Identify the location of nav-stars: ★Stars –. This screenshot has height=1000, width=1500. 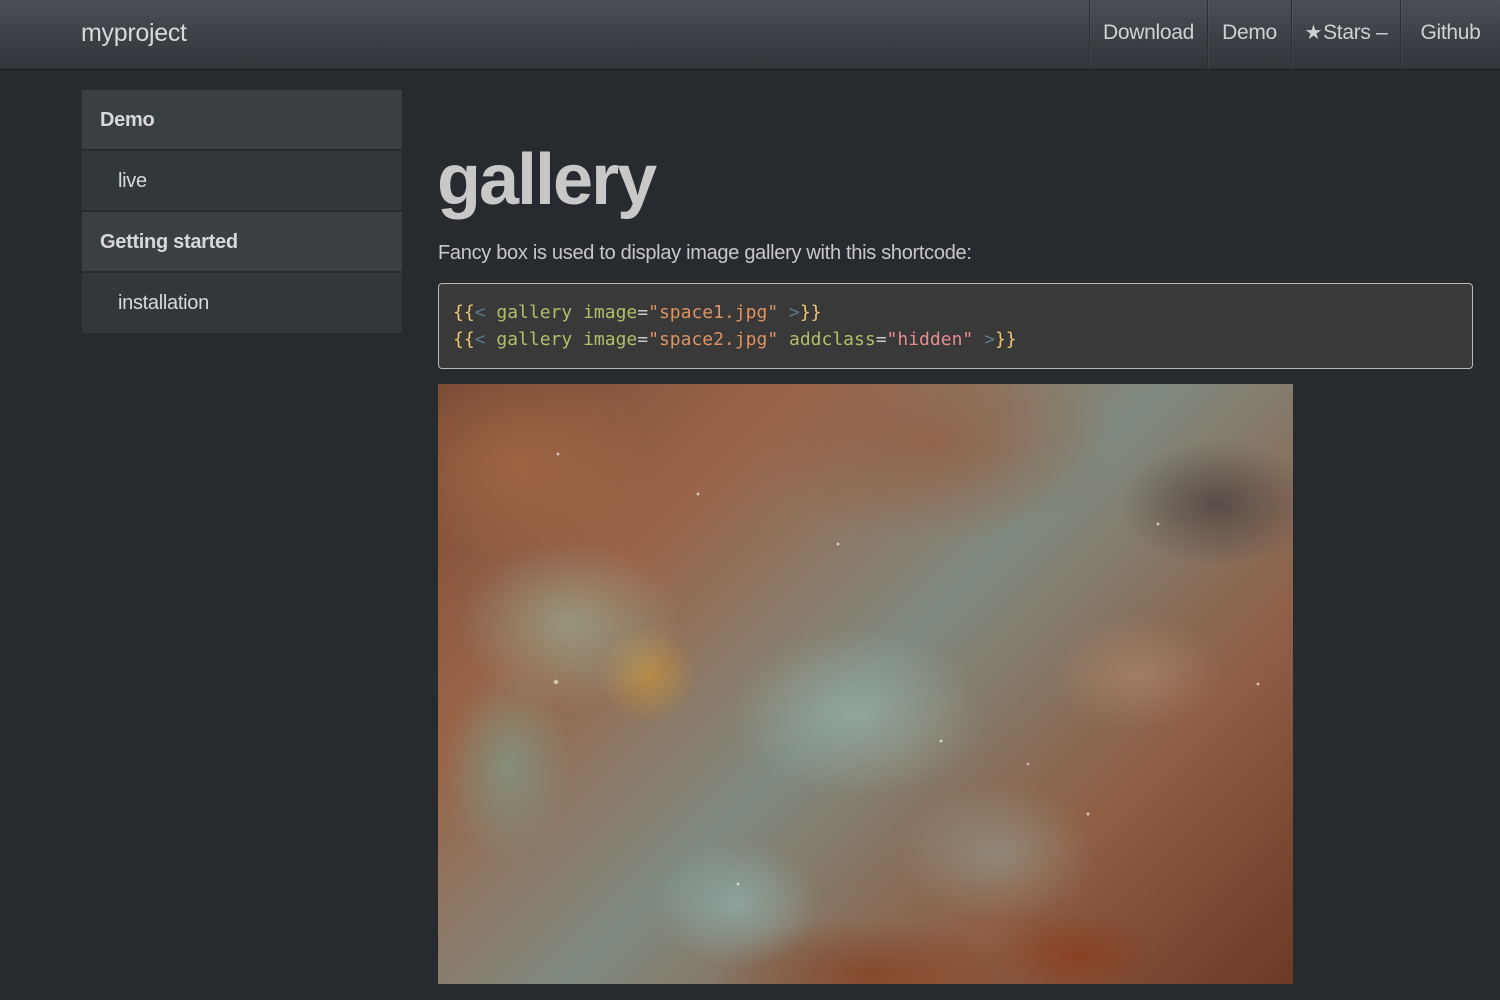
(1345, 35).